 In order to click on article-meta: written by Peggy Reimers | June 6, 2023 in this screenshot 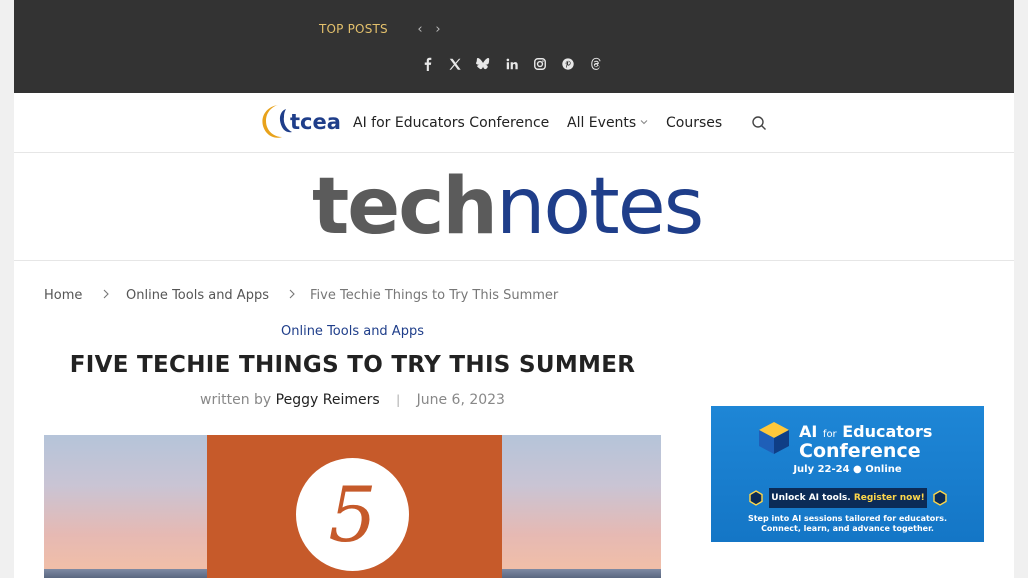, I will do `click(352, 400)`.